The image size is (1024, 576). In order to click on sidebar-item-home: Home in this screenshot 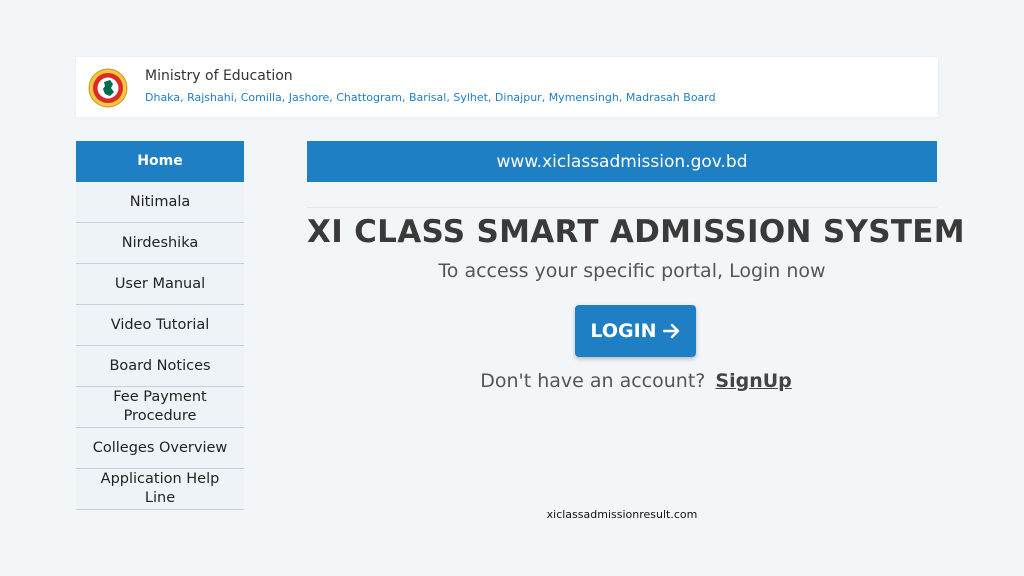, I will do `click(160, 161)`.